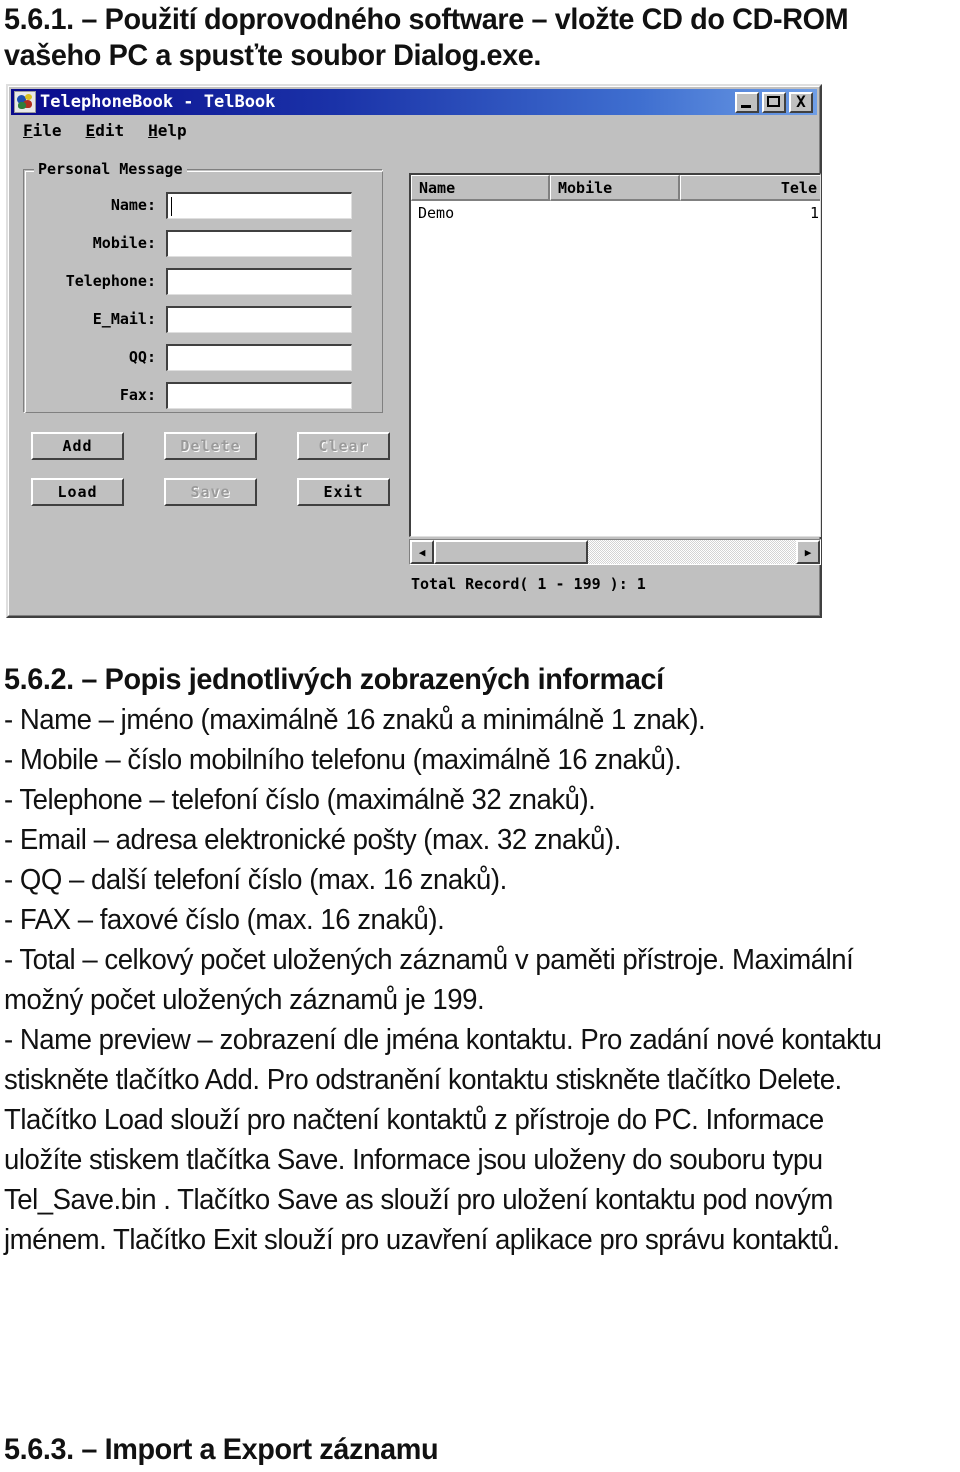  I want to click on menu-item-help: Help, so click(167, 130).